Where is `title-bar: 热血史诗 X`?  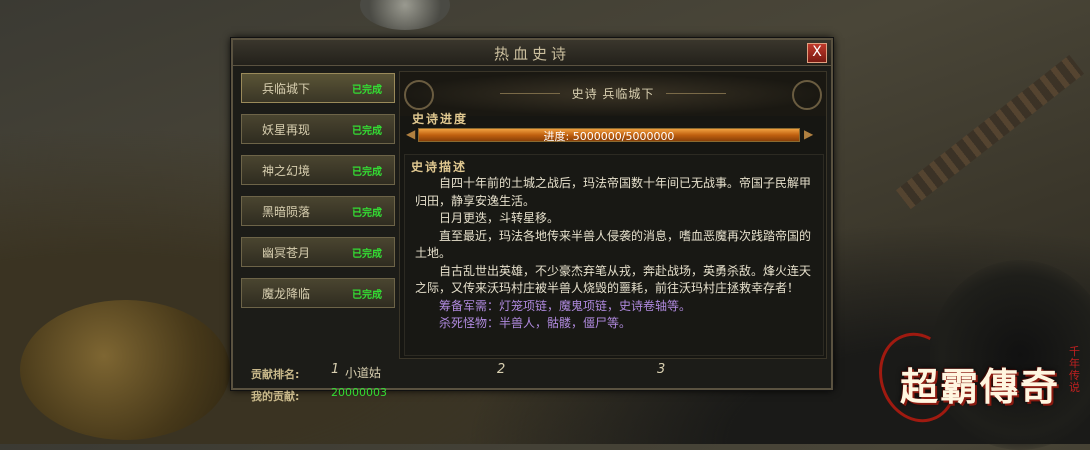
title-bar: 热血史诗 X is located at coordinates (532, 53).